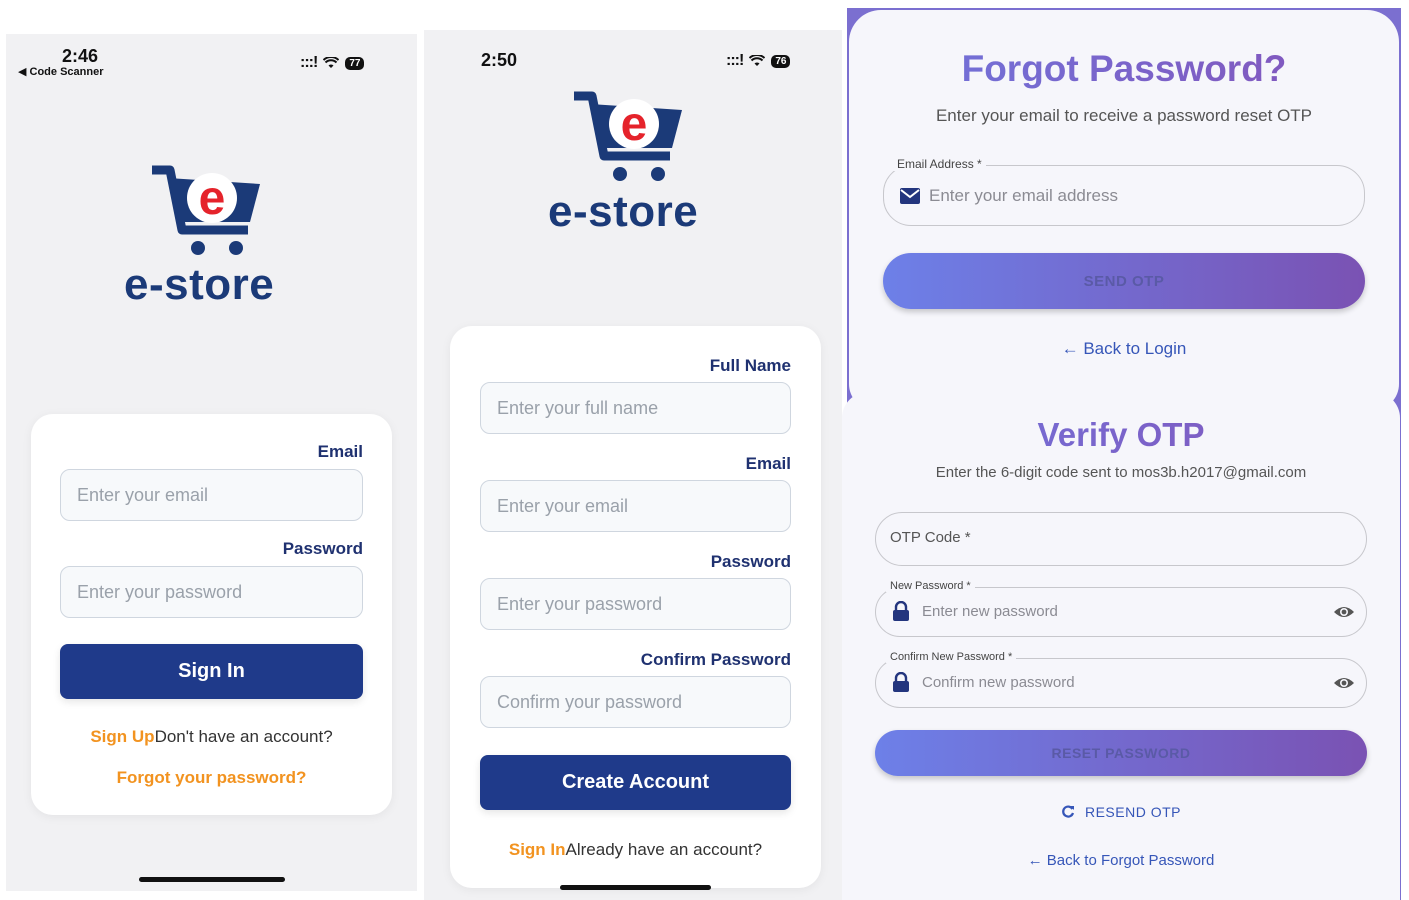  I want to click on status-icons: :::! 77, so click(332, 63).